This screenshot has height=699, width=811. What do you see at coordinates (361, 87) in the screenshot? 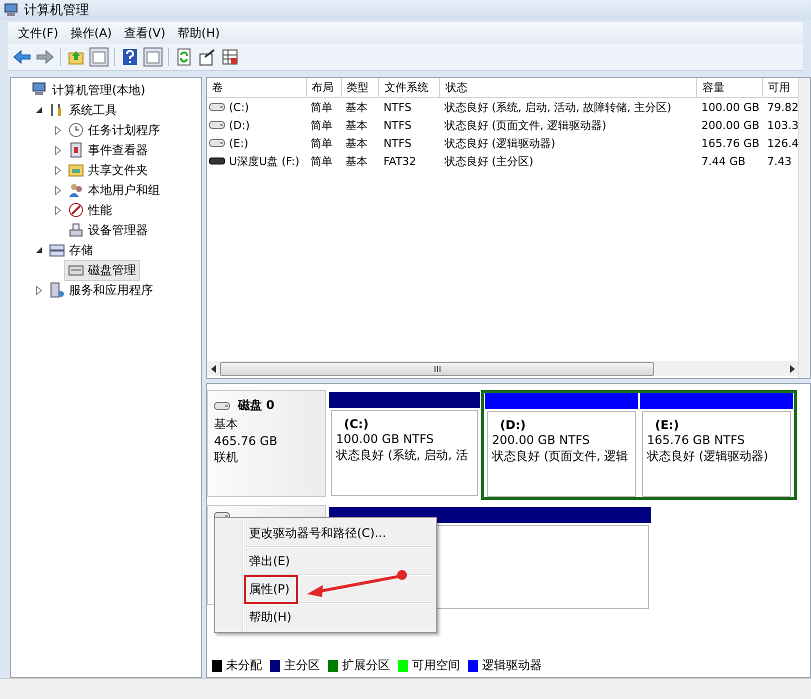
I see `column-header: 类型` at bounding box center [361, 87].